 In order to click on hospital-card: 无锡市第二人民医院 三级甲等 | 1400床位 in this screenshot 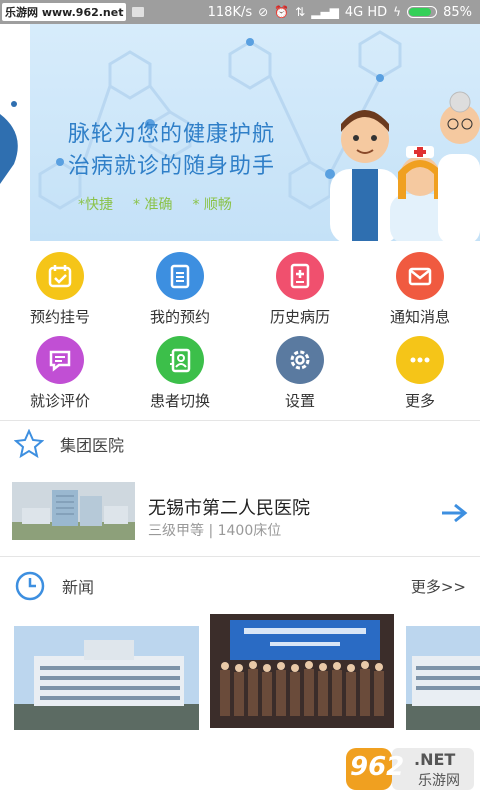, I will do `click(240, 512)`.